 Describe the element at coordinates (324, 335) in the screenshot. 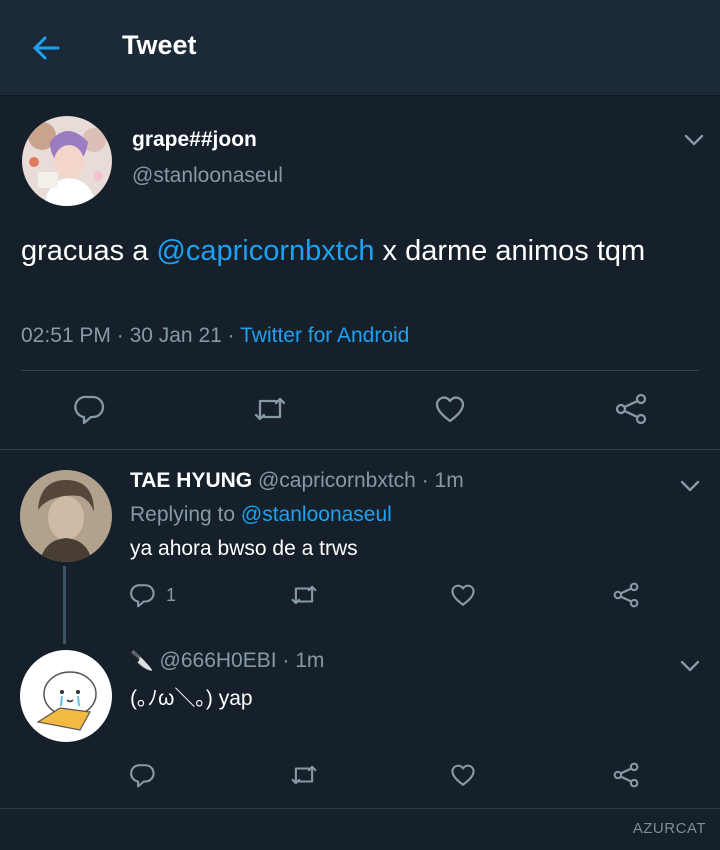

I see `tweet-source: Twitter for Android` at that location.